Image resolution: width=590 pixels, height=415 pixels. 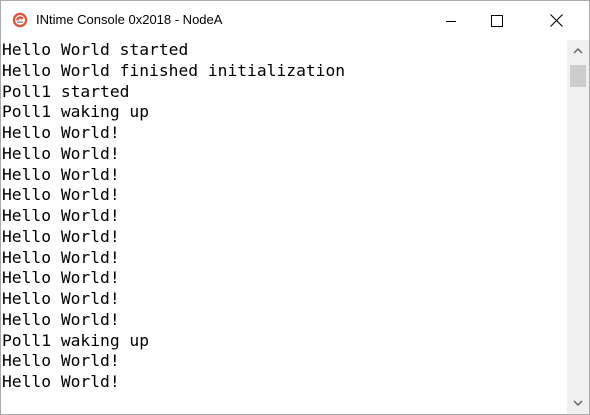 I want to click on chevron-up-icon, so click(x=578, y=51).